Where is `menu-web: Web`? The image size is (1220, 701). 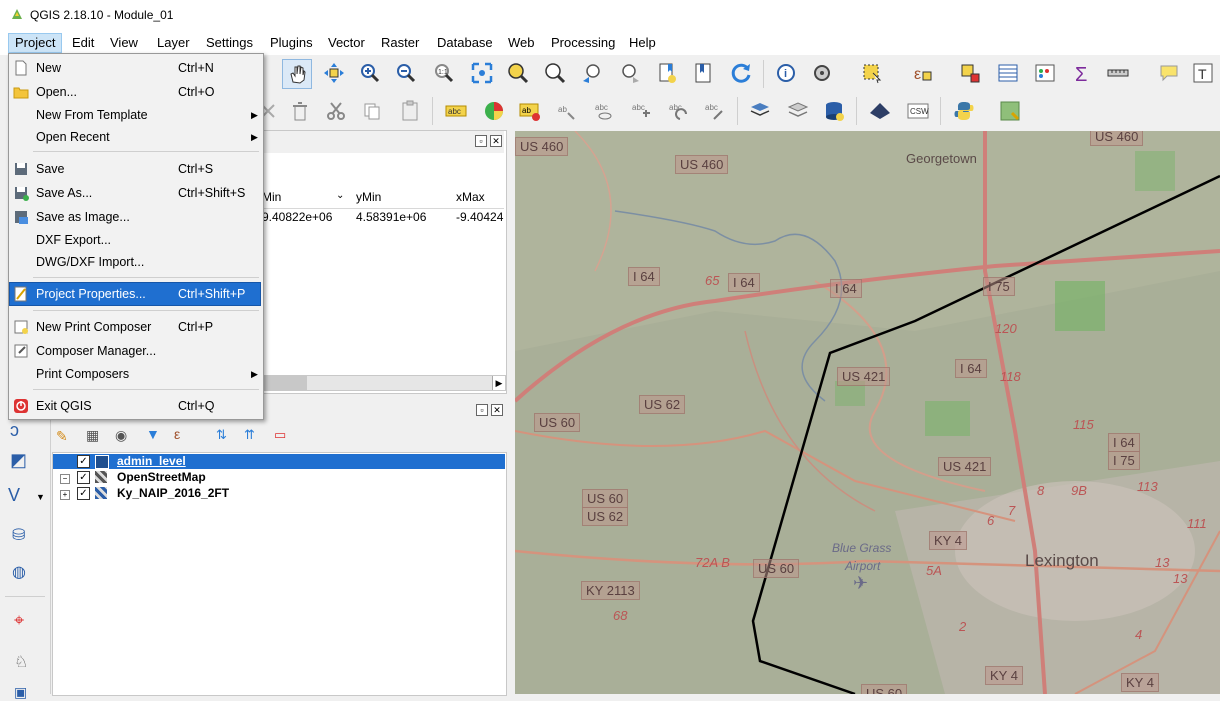 menu-web: Web is located at coordinates (521, 43).